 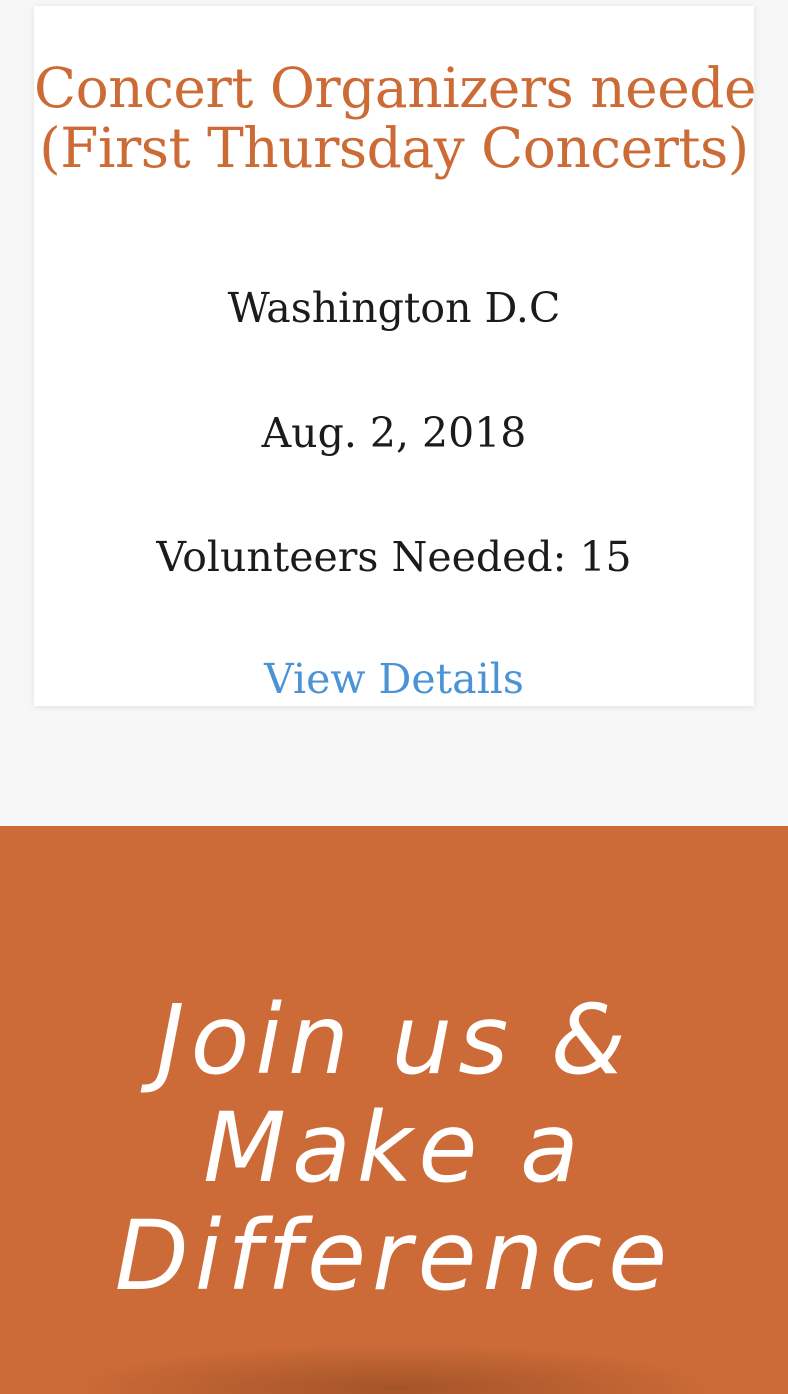 I want to click on banner-line-2: Make a, so click(x=394, y=1148).